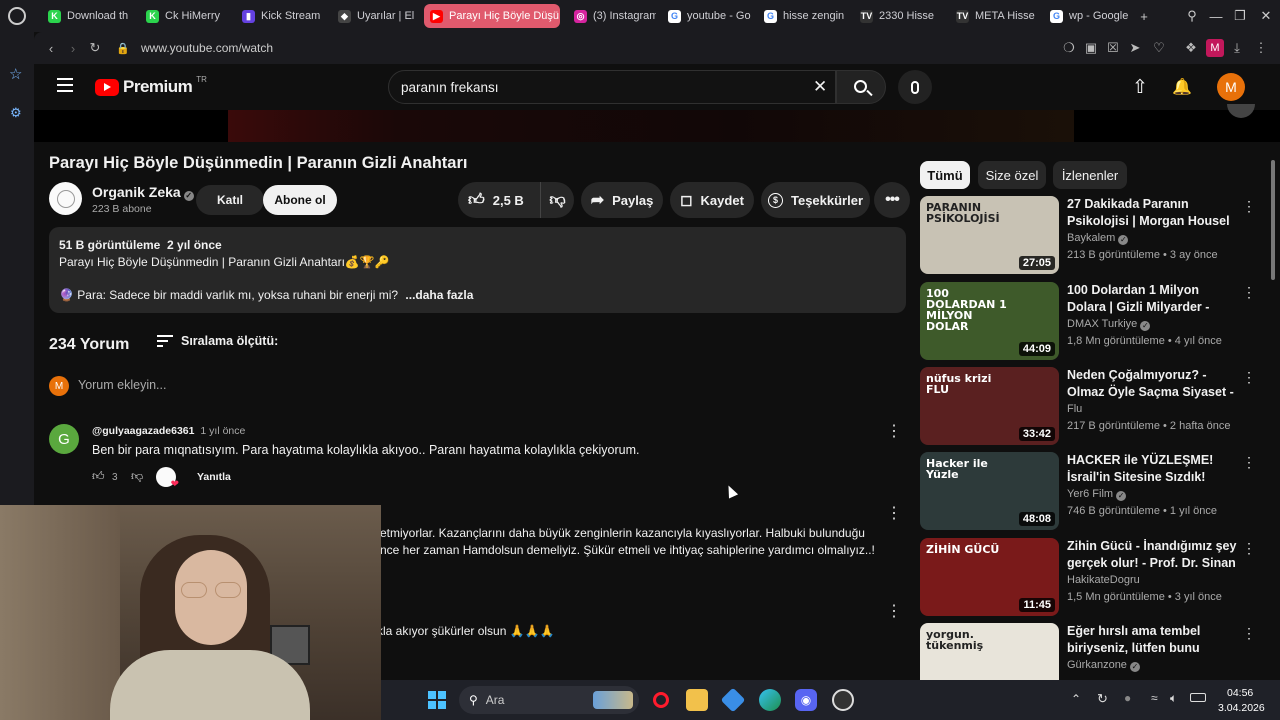  I want to click on comment-dislike-icon: 👎︎, so click(137, 476).